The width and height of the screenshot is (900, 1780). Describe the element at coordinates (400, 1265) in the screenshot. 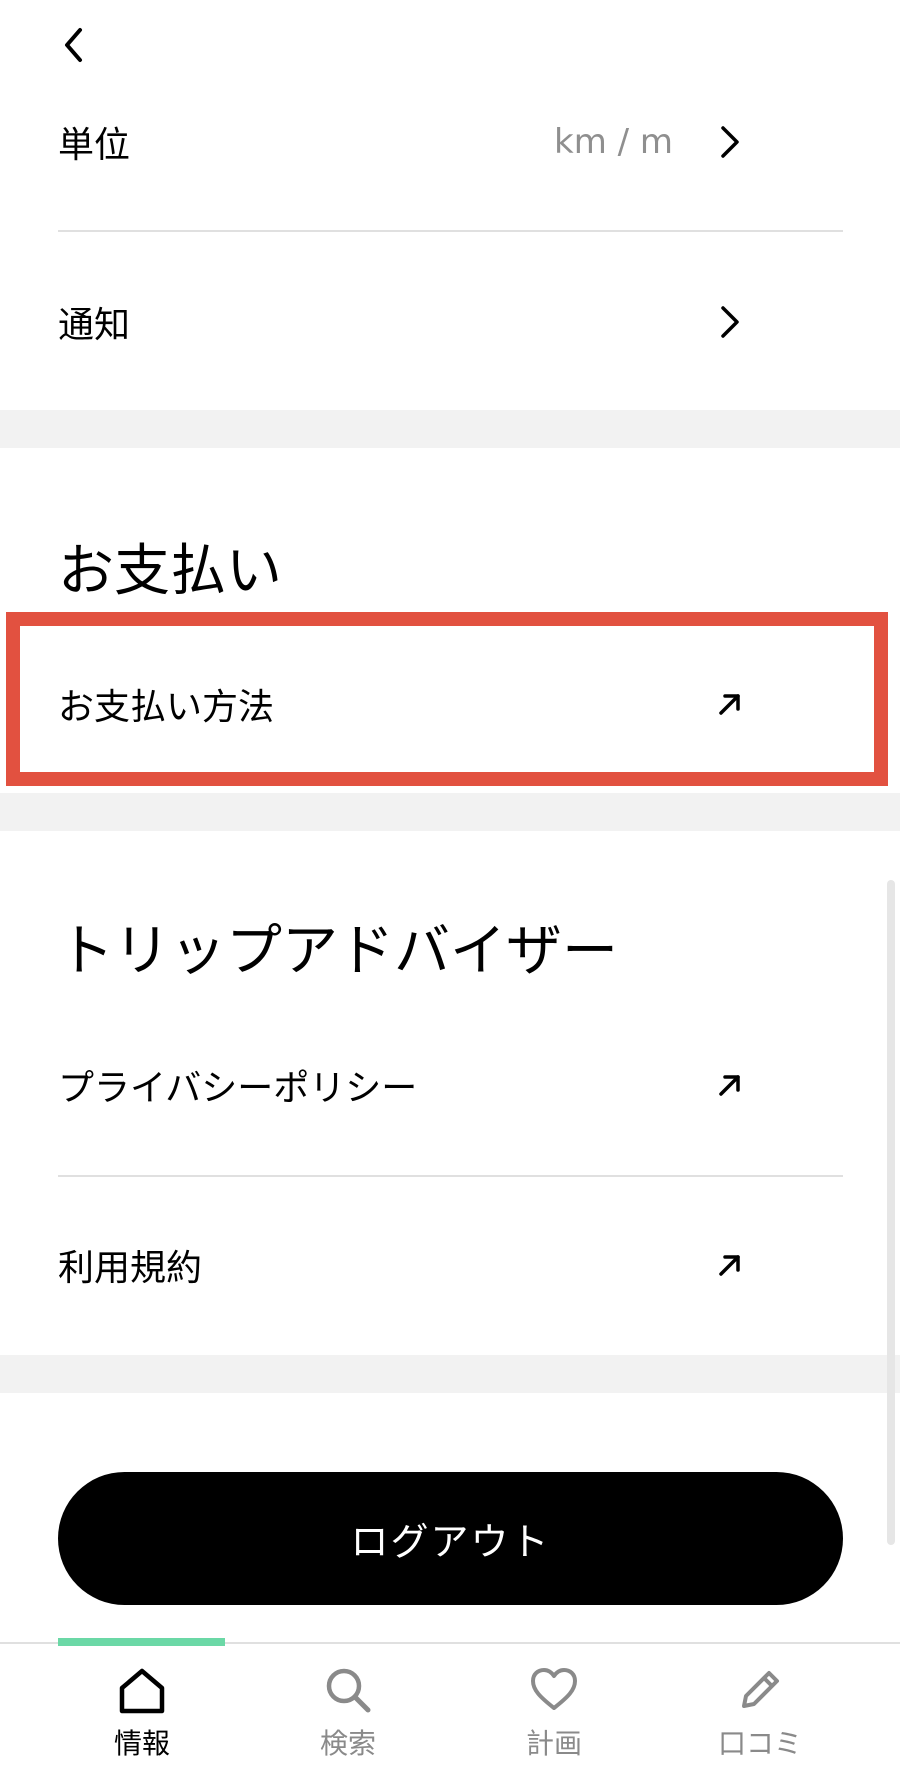

I see `terms-row: 利用規約` at that location.